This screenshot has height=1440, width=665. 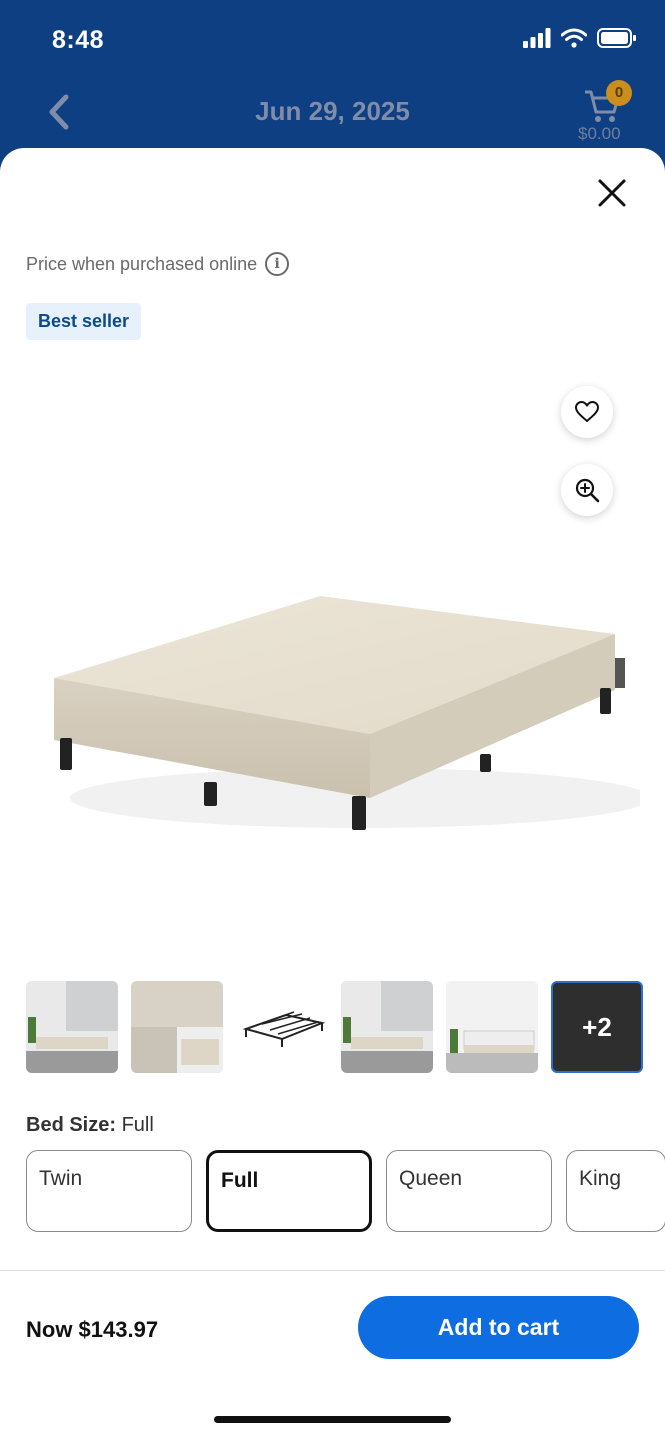 I want to click on price-note: Price when purchased online i, so click(x=158, y=264).